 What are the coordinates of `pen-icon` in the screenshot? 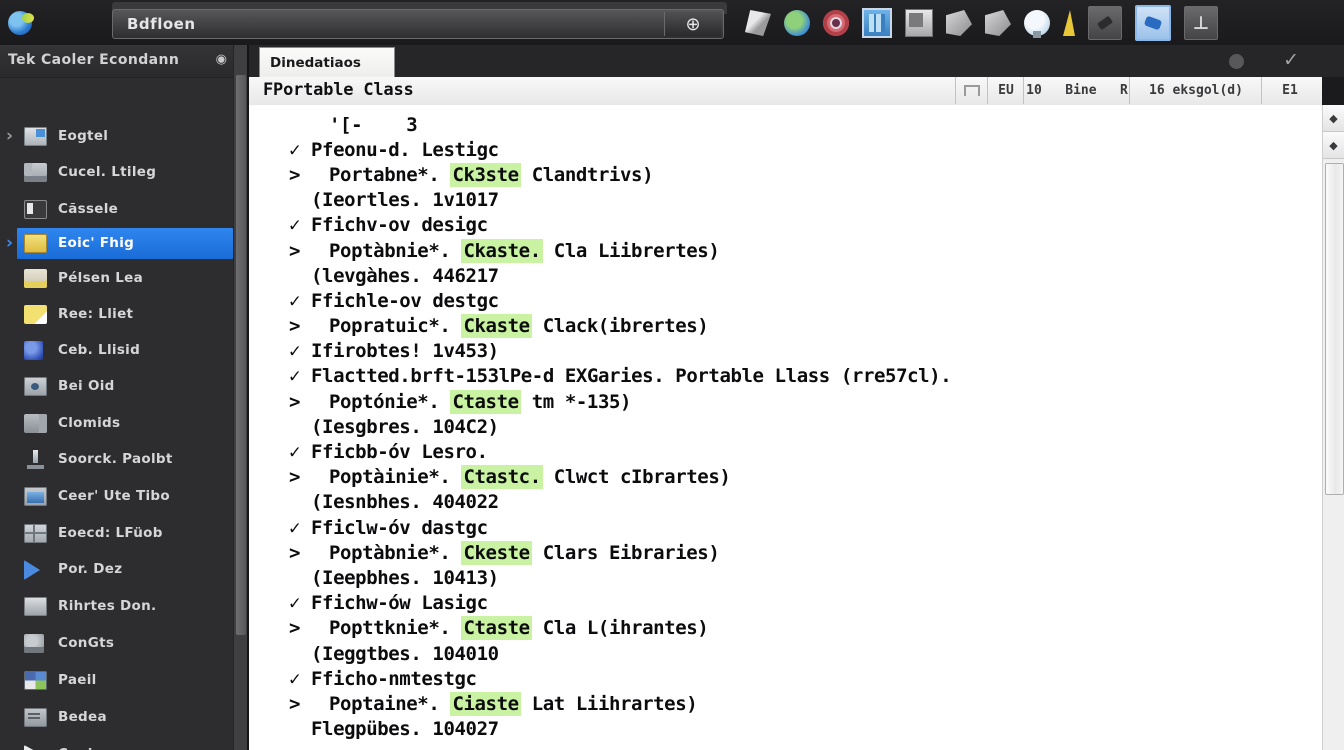 It's located at (758, 23).